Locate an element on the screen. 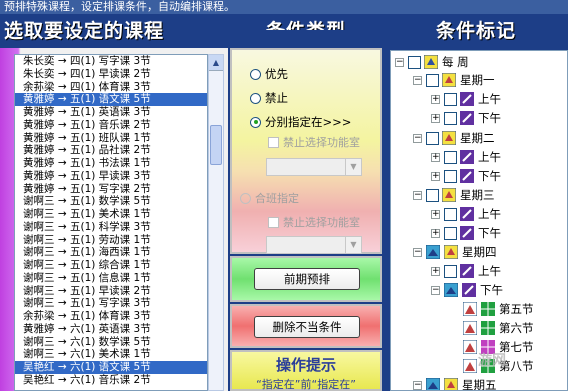 Image resolution: width=568 pixels, height=391 pixels. list-item: 谢啊三 → 五(1) 美术课 1节 is located at coordinates (111, 214).